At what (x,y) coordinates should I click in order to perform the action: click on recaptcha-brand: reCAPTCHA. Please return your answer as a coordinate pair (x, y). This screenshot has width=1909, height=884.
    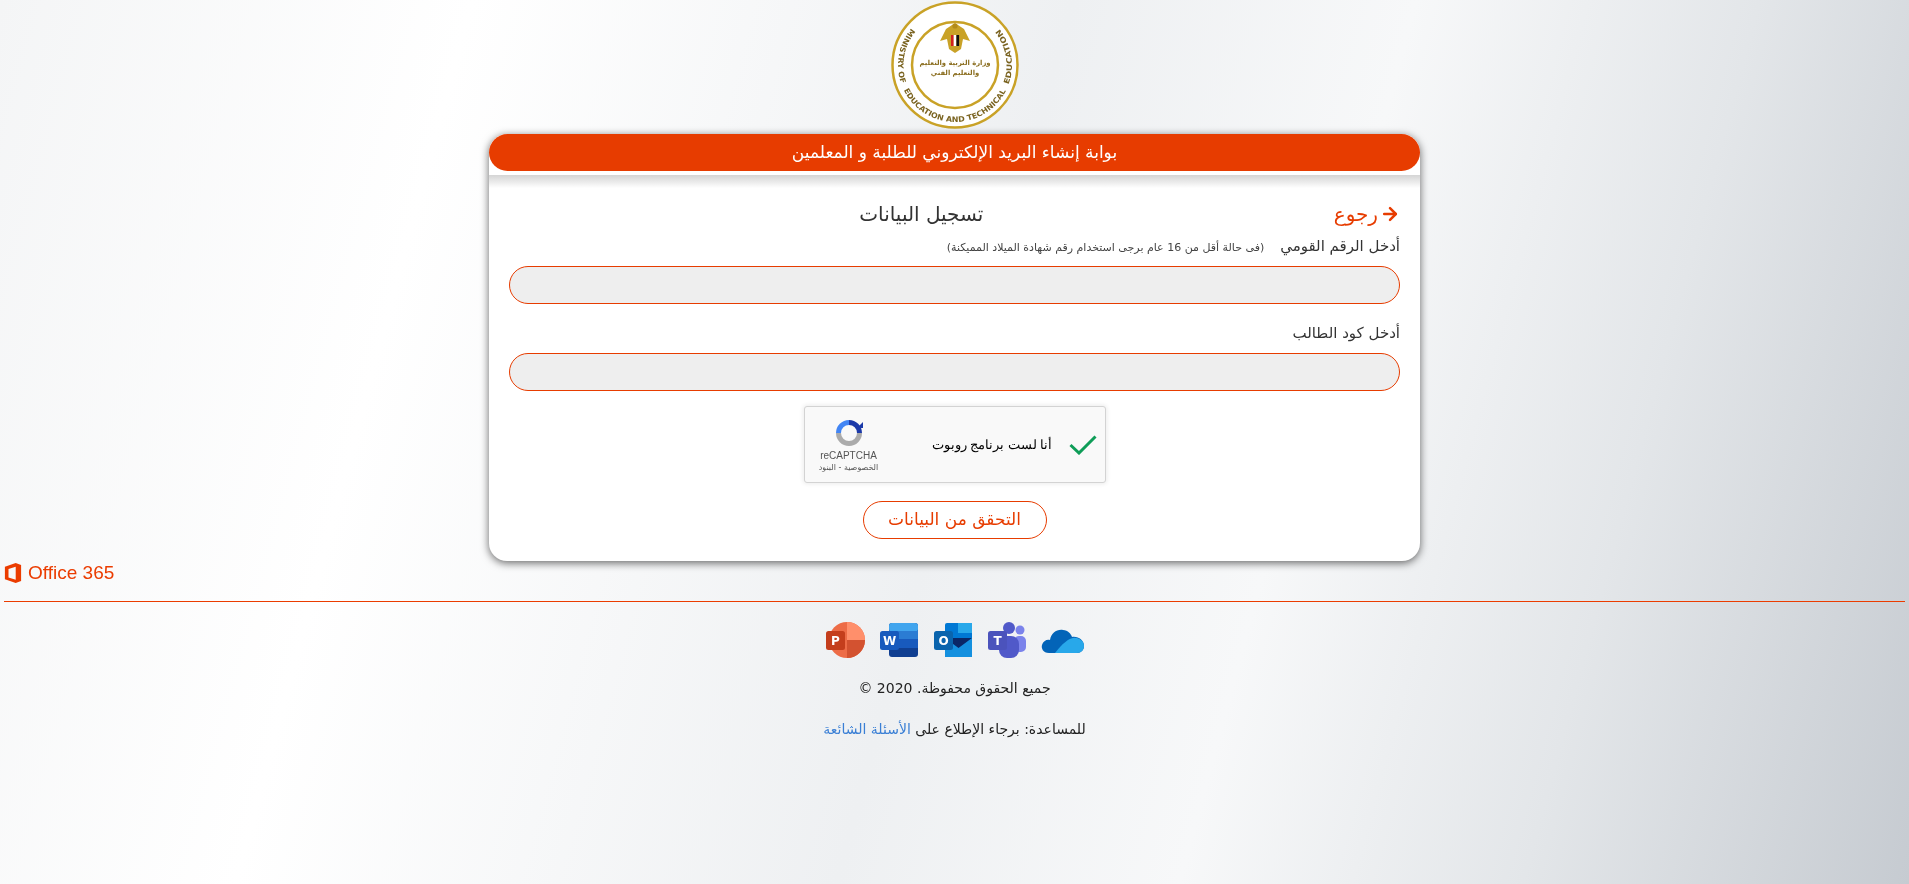
    Looking at the image, I should click on (848, 455).